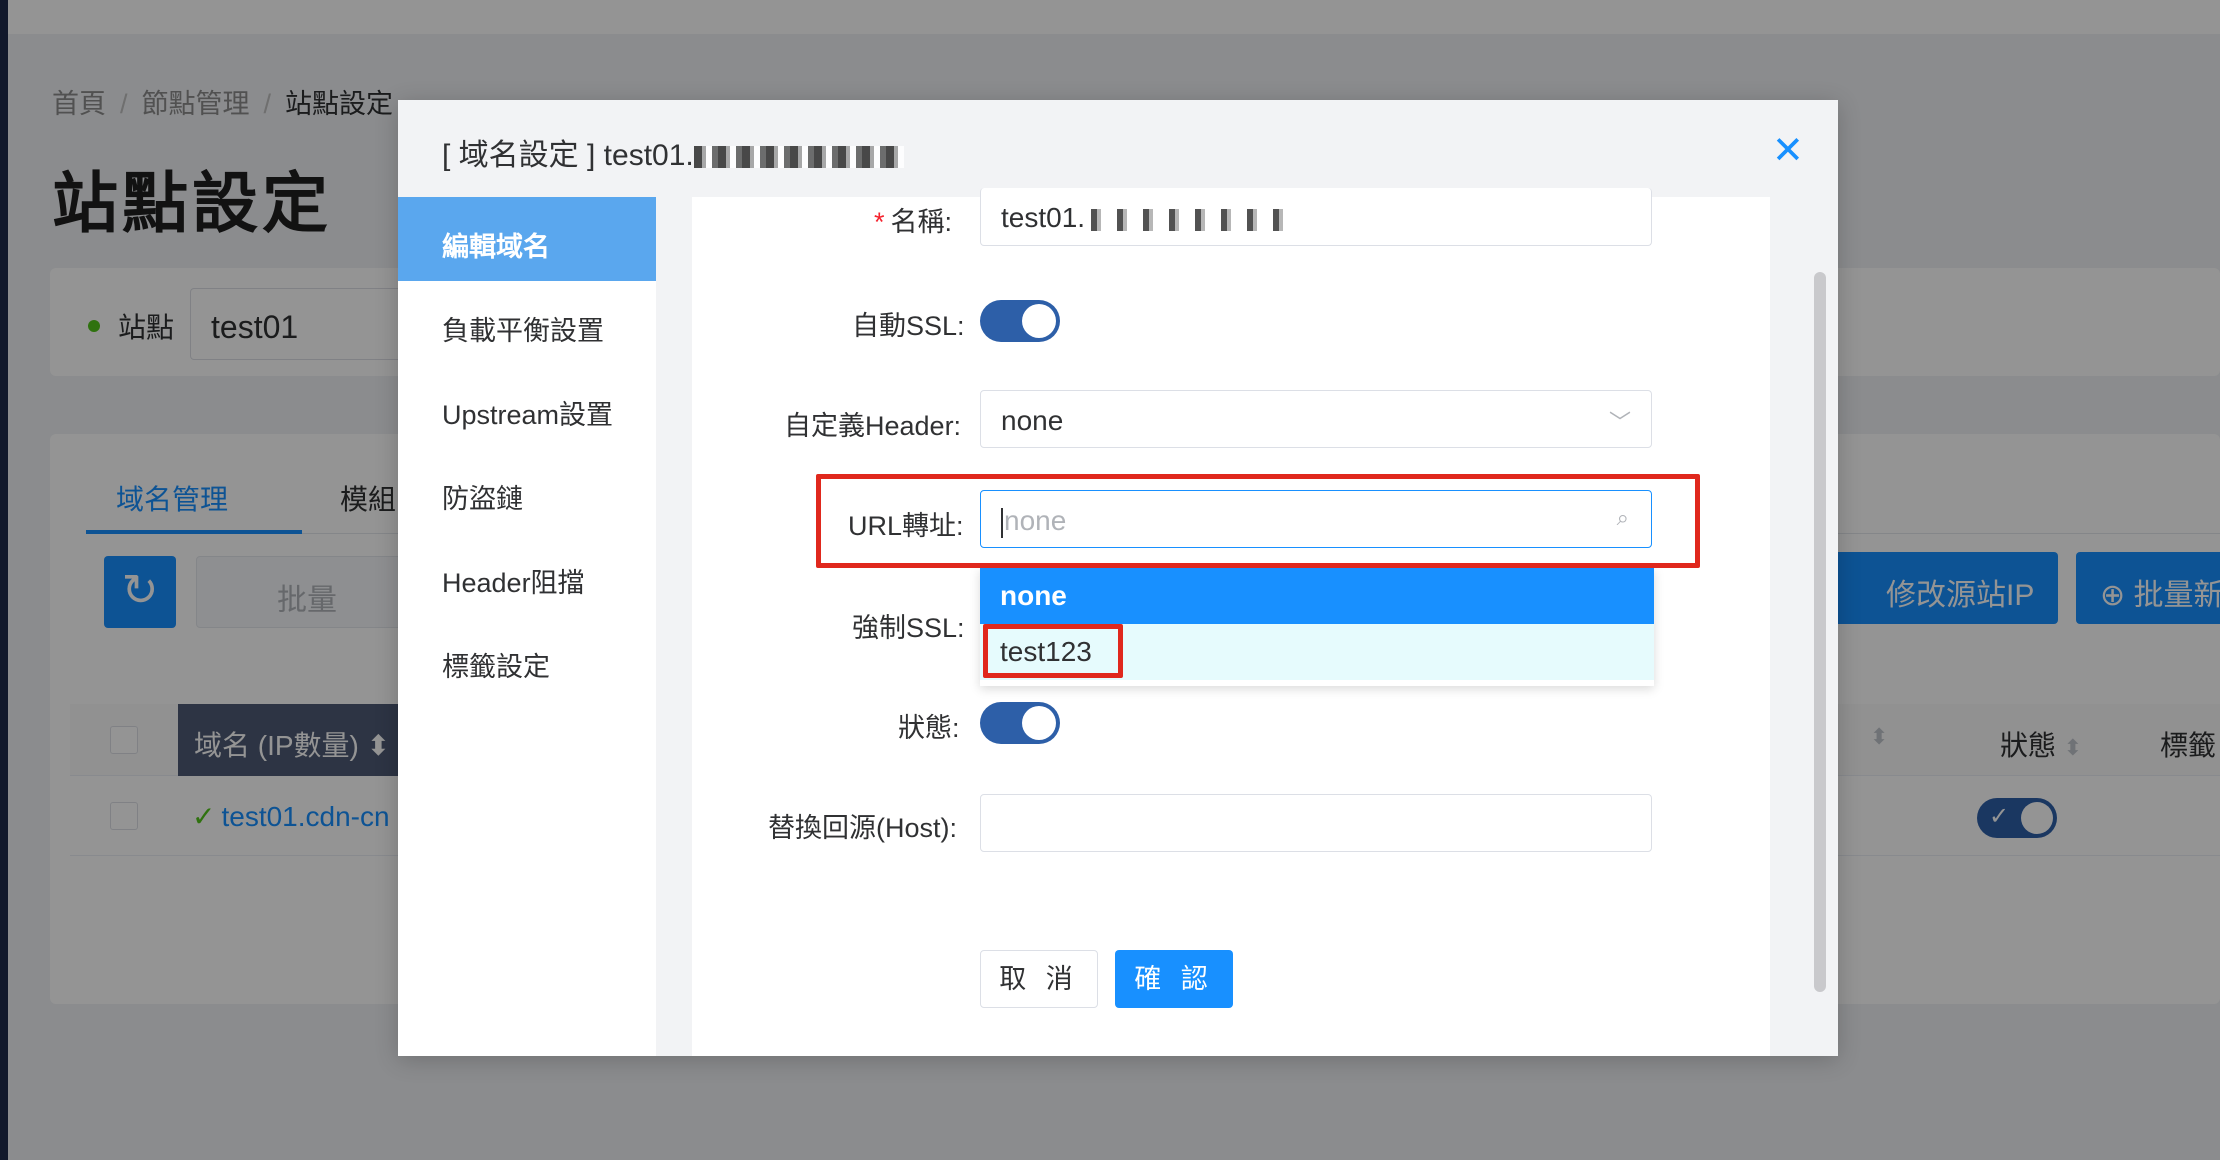 The height and width of the screenshot is (1160, 2220). Describe the element at coordinates (1039, 979) in the screenshot. I see `cancel-button: 取 消` at that location.